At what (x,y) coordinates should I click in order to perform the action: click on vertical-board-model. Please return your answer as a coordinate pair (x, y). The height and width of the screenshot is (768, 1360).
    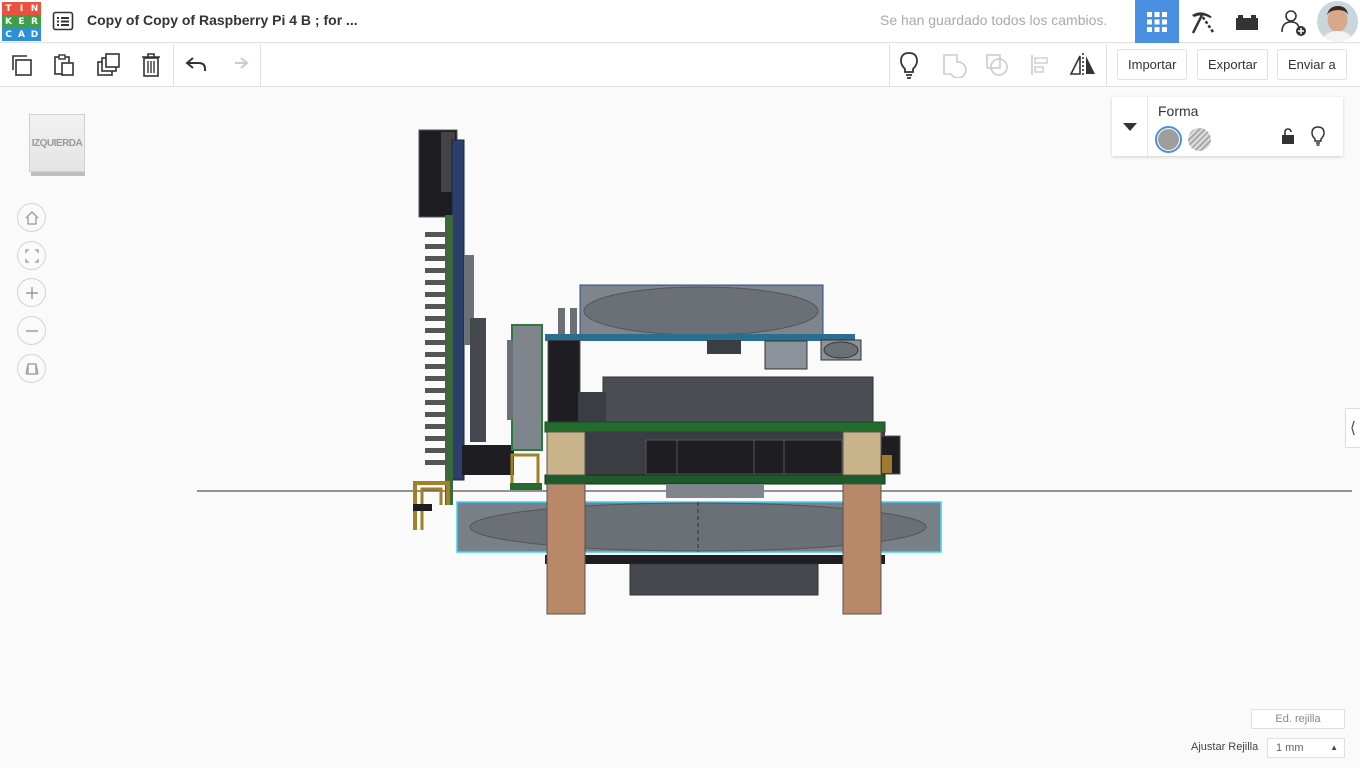
    Looking at the image, I should click on (466, 317).